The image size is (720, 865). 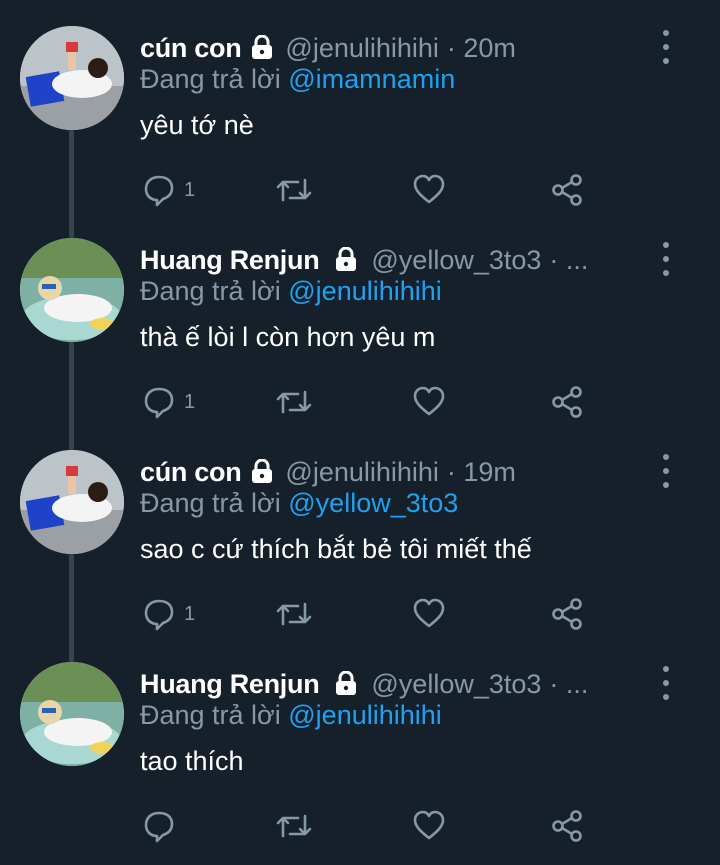 I want to click on tweet-actions, so click(x=370, y=826).